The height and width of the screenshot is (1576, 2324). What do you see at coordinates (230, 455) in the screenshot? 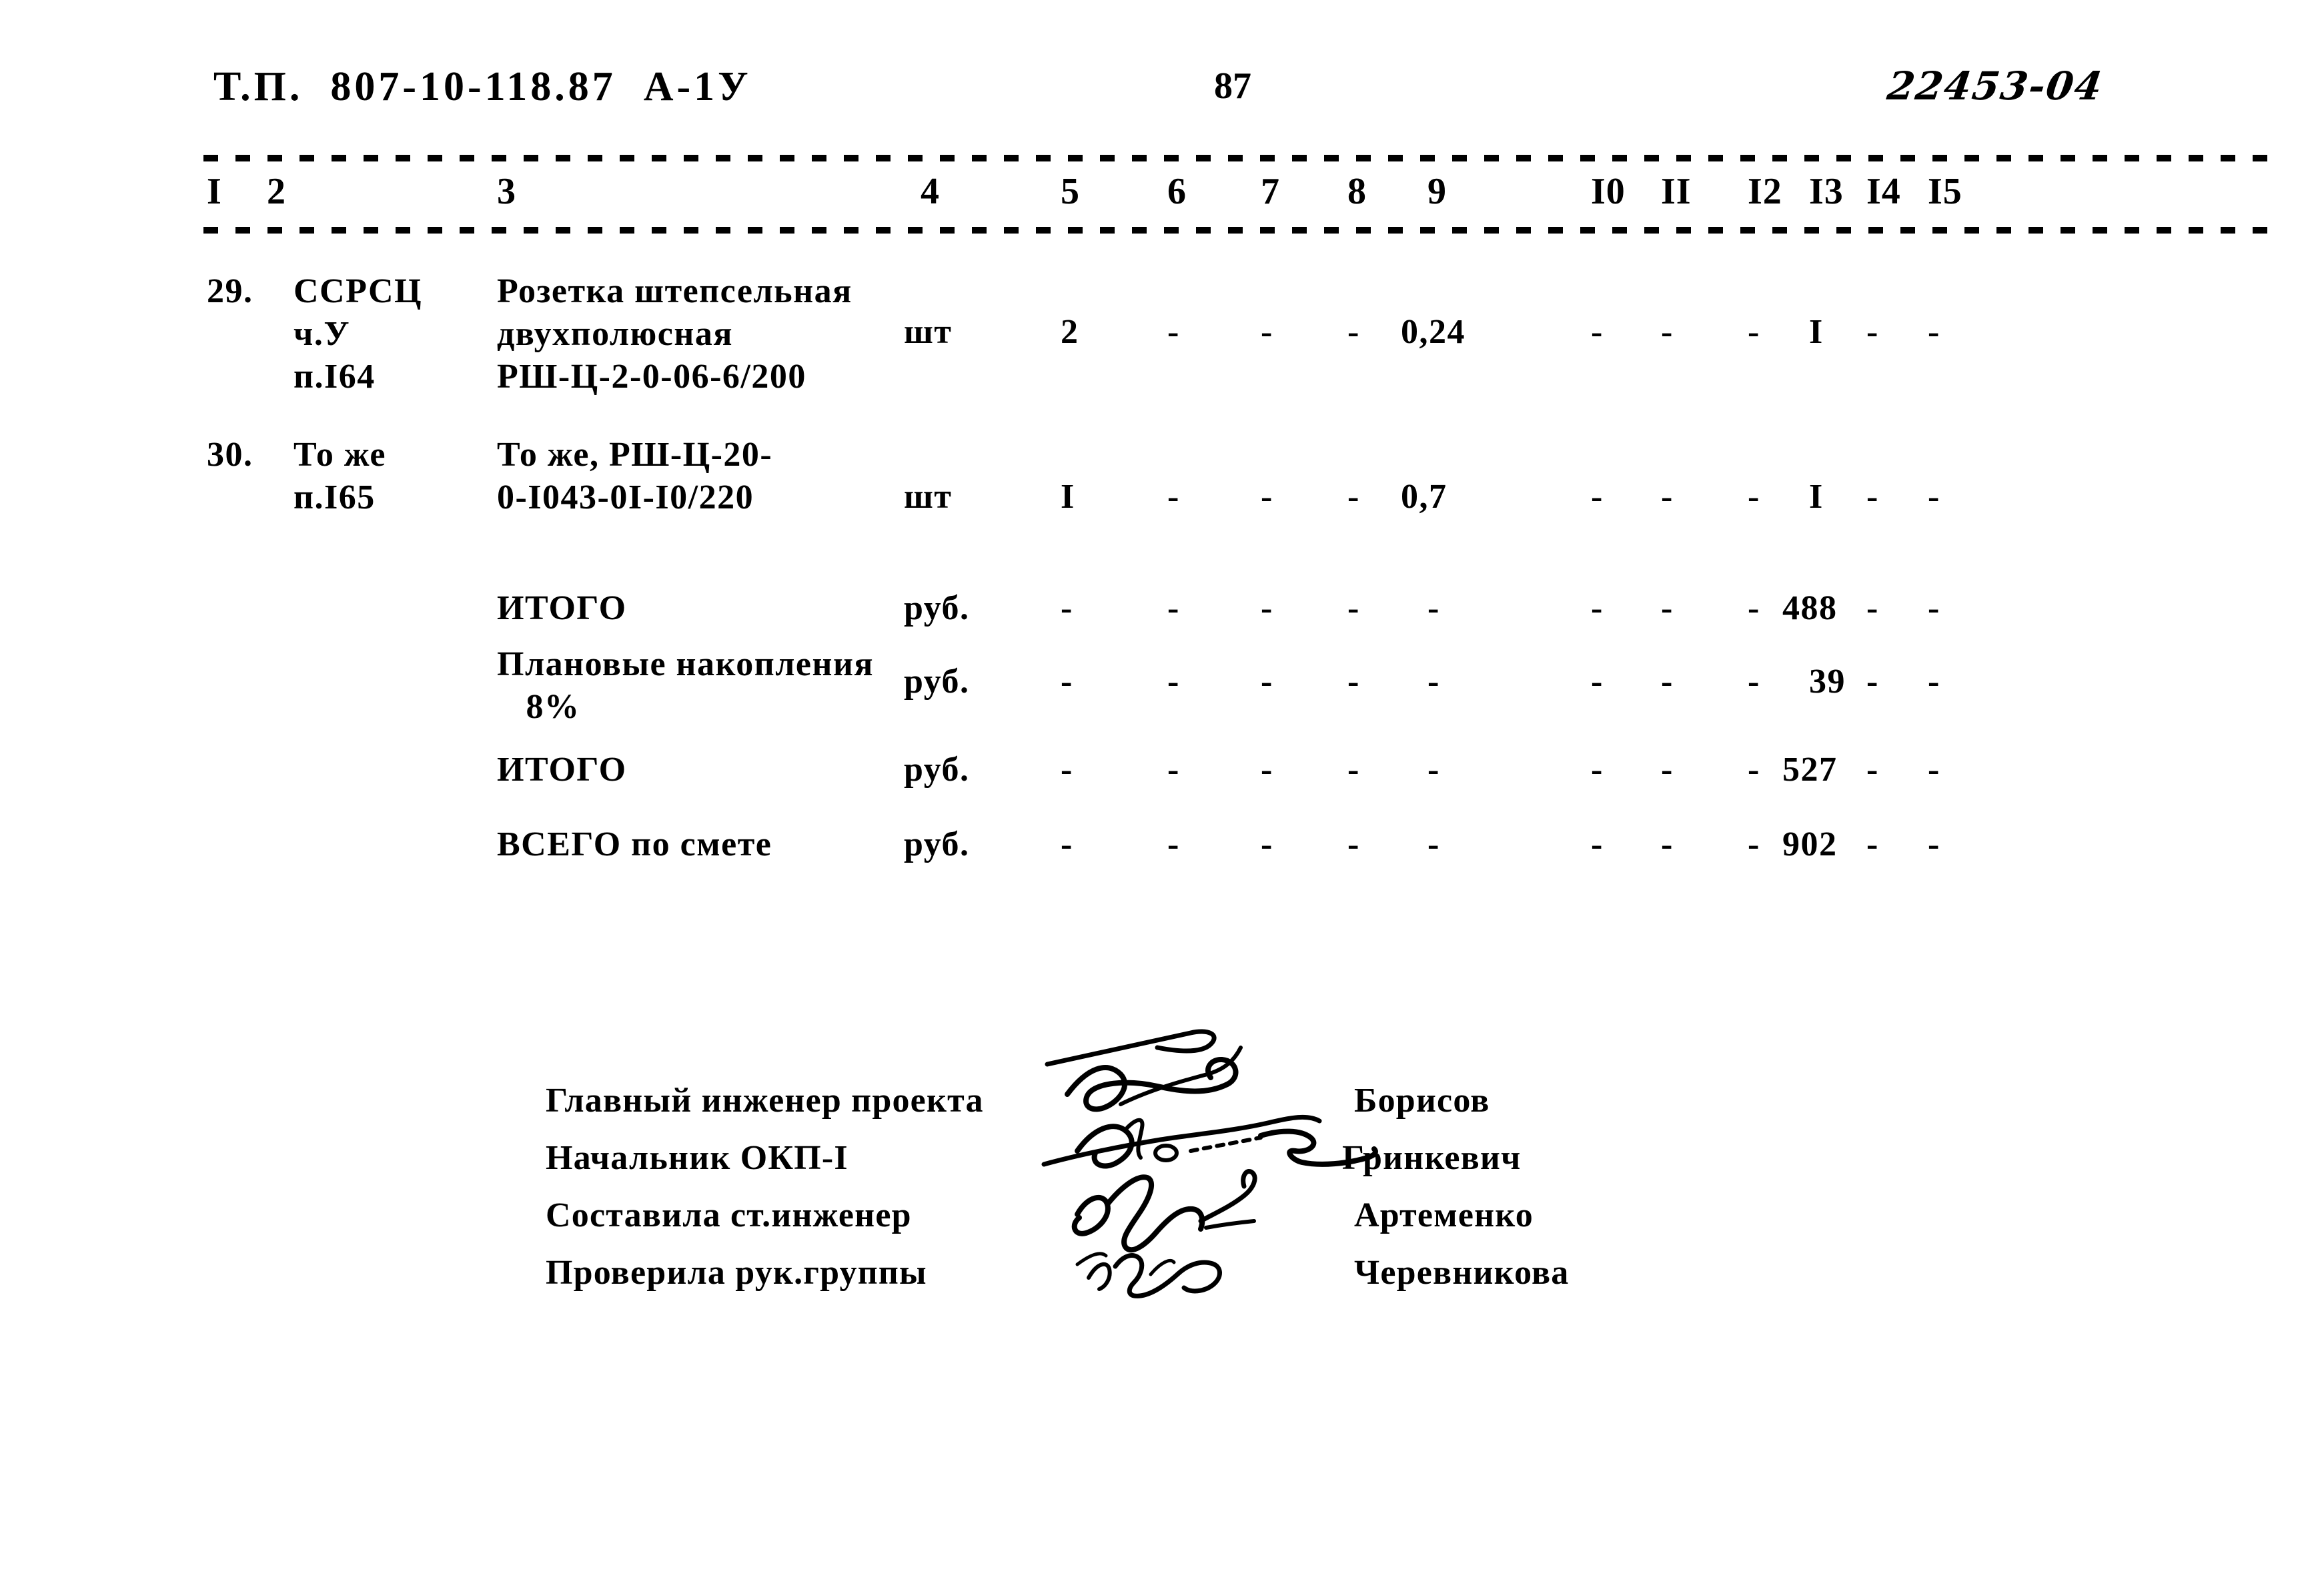
I see `row-number: 30.` at bounding box center [230, 455].